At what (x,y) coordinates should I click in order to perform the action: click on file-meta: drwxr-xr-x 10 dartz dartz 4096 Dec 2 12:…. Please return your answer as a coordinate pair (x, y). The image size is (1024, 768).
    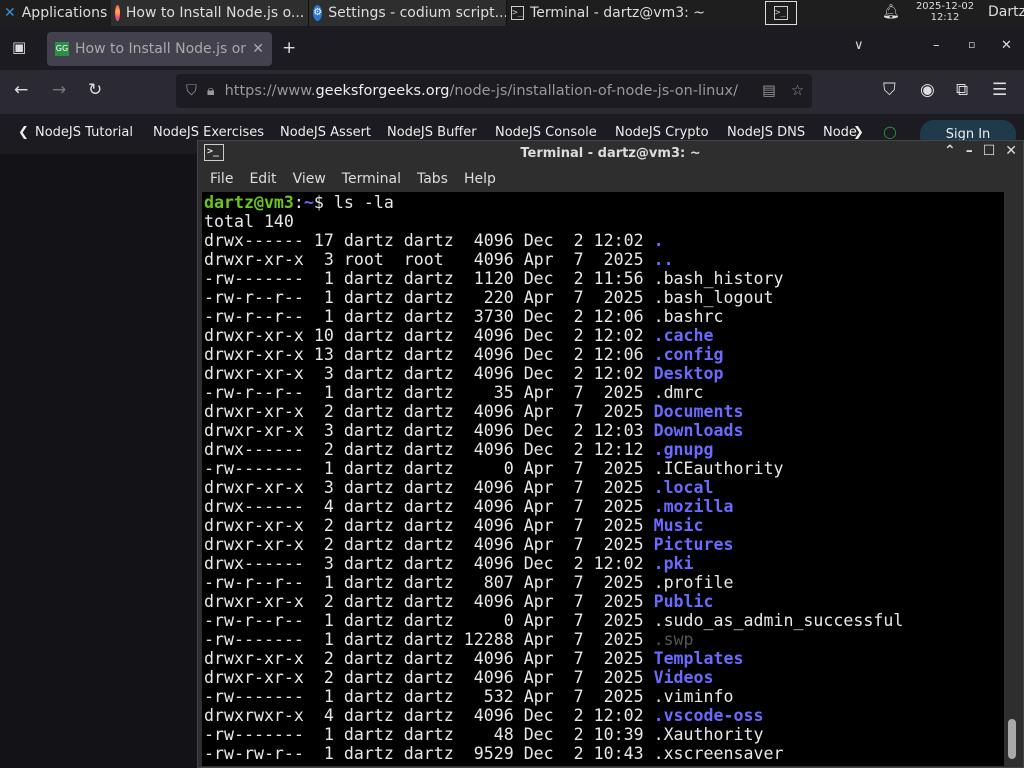
    Looking at the image, I should click on (429, 335).